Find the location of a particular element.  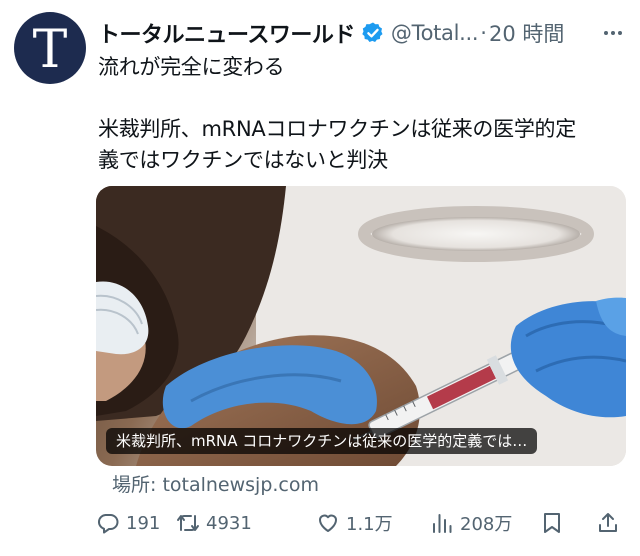

avatar: T is located at coordinates (50, 48).